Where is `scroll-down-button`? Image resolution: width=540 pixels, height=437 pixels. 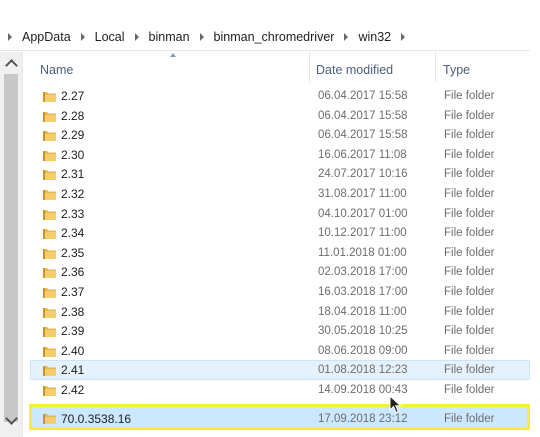 scroll-down-button is located at coordinates (11, 420).